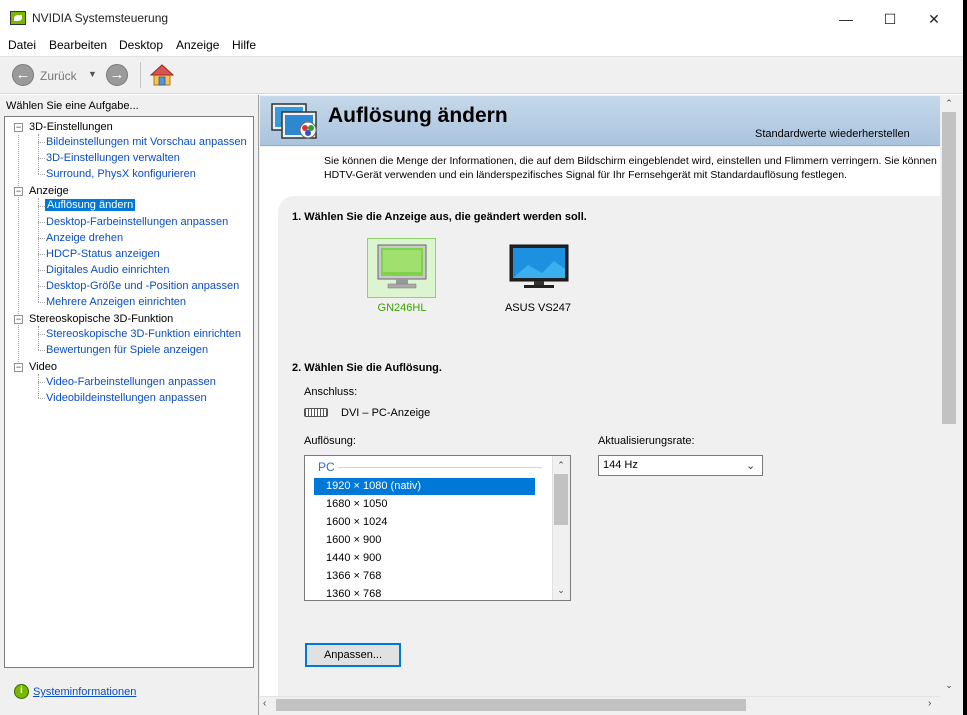 This screenshot has height=715, width=967. I want to click on nvidia-app-icon, so click(18, 18).